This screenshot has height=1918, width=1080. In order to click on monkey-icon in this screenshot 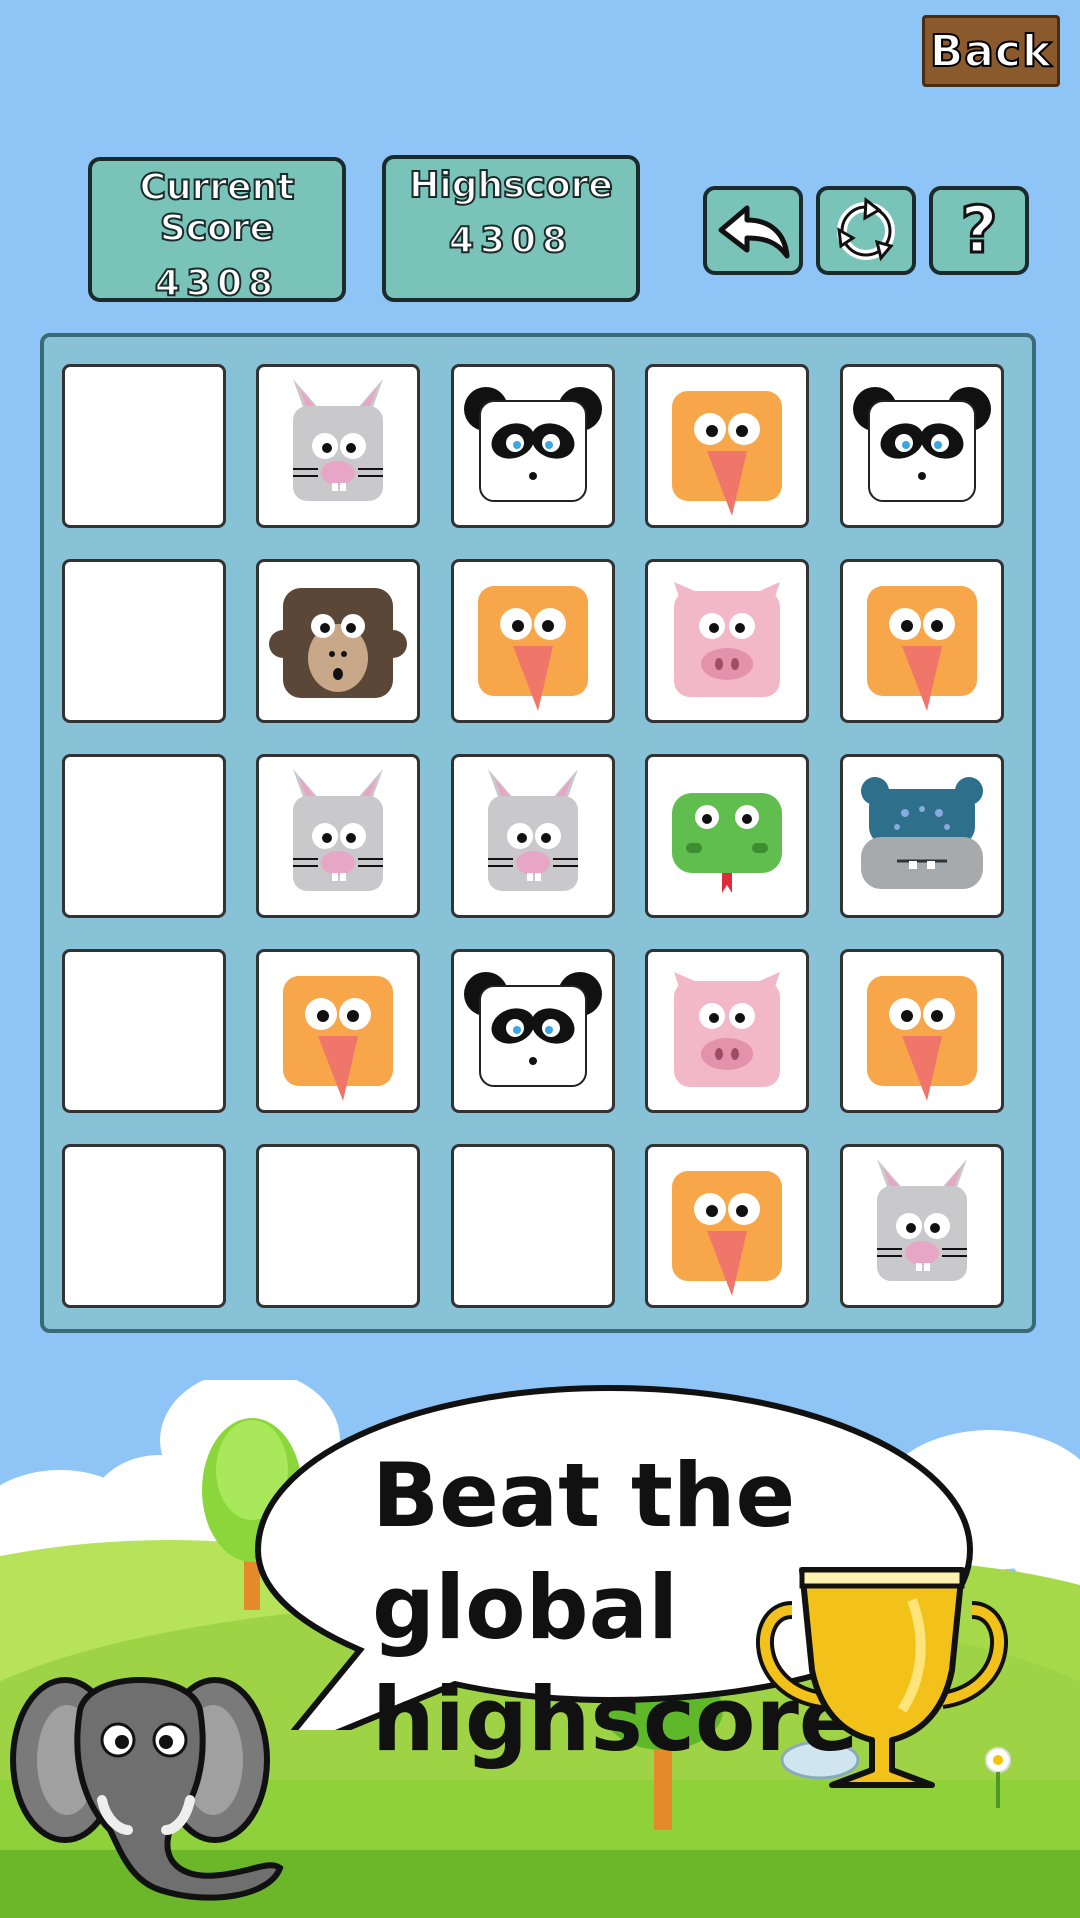, I will do `click(338, 643)`.